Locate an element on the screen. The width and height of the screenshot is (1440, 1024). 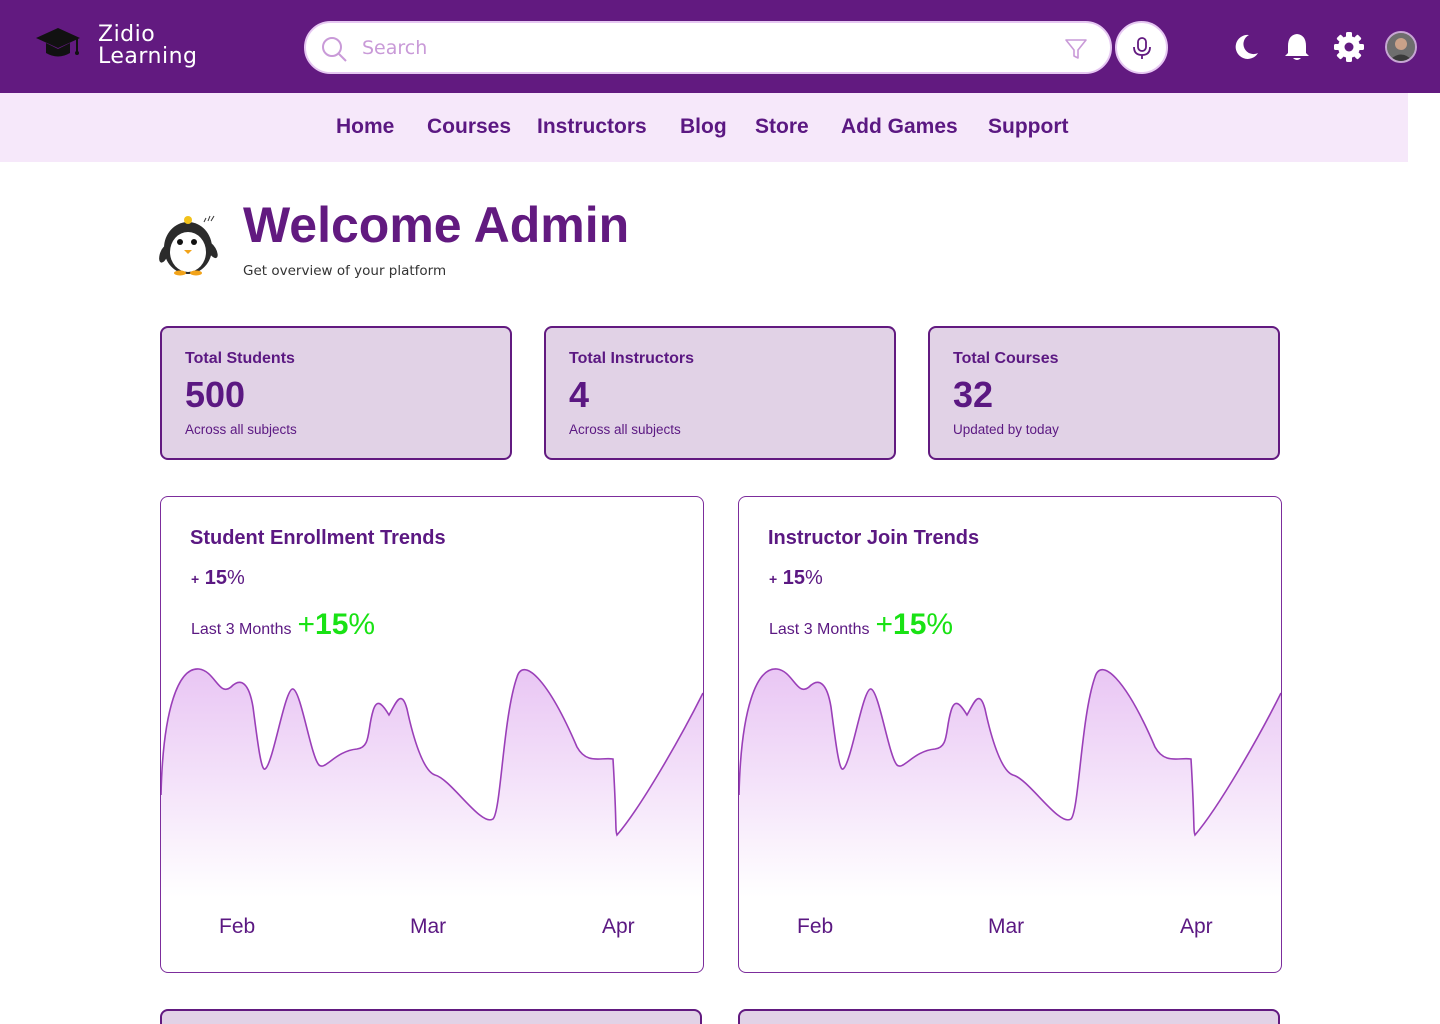
microphone-icon is located at coordinates (1141, 47).